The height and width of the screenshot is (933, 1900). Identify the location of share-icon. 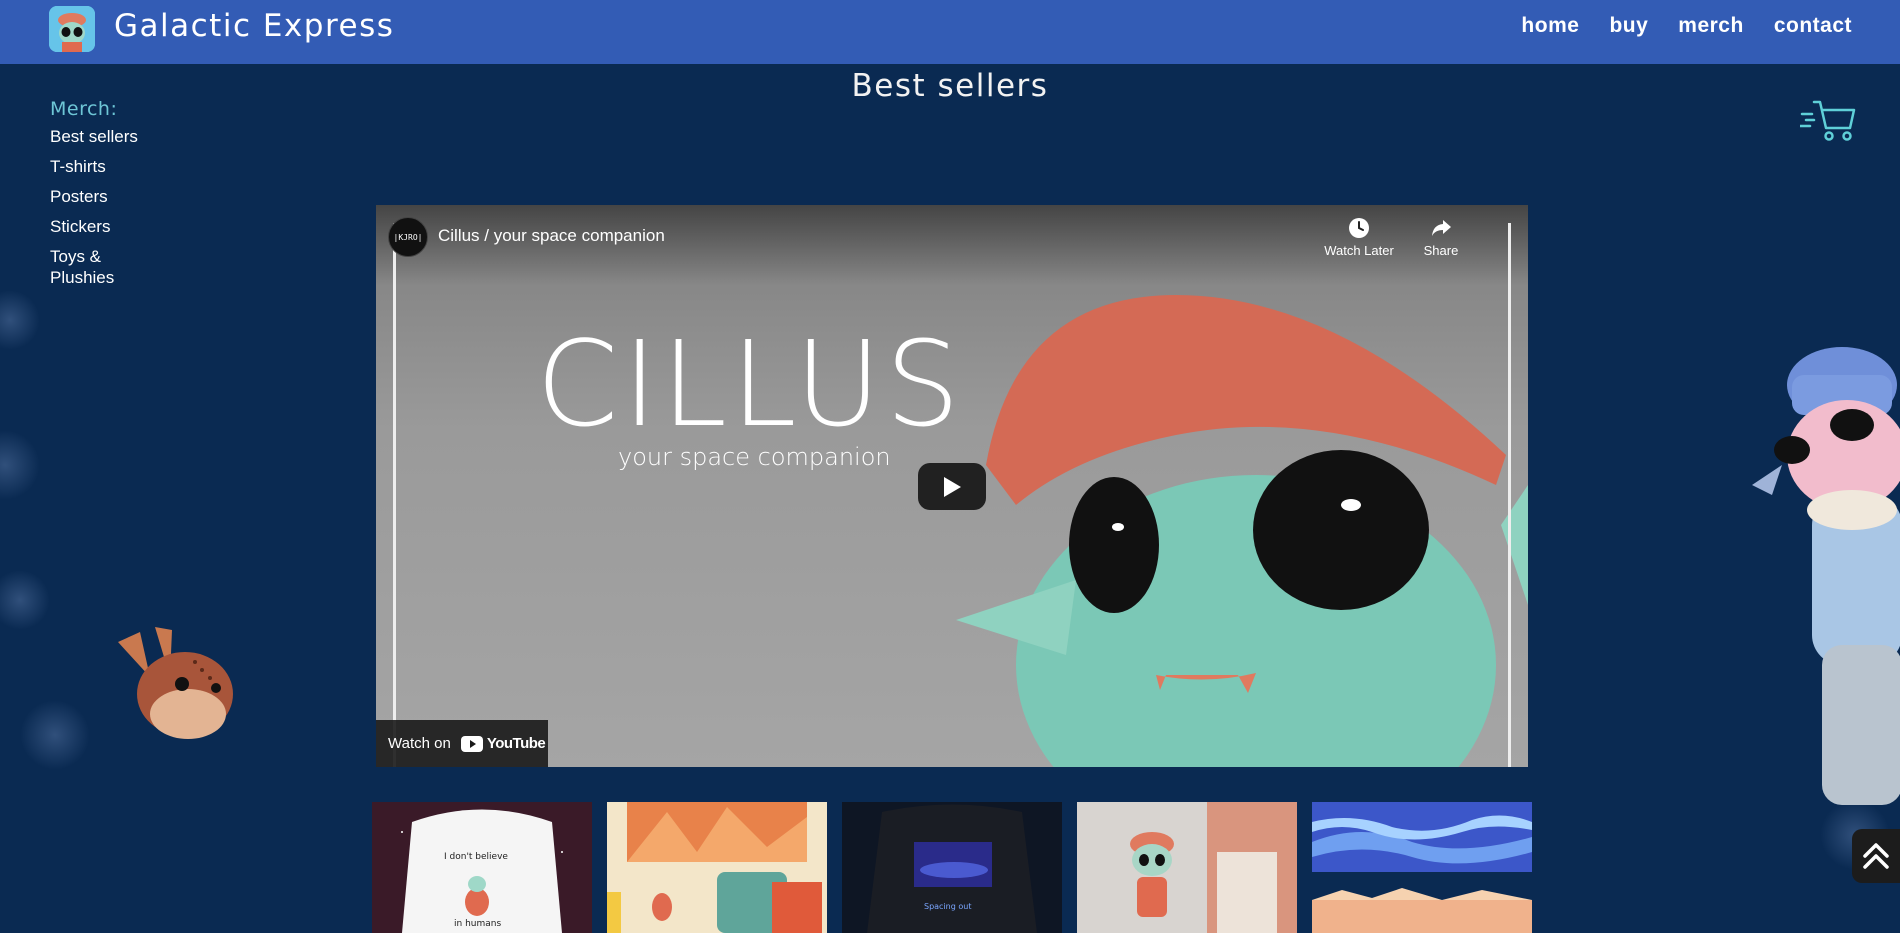
(1441, 228).